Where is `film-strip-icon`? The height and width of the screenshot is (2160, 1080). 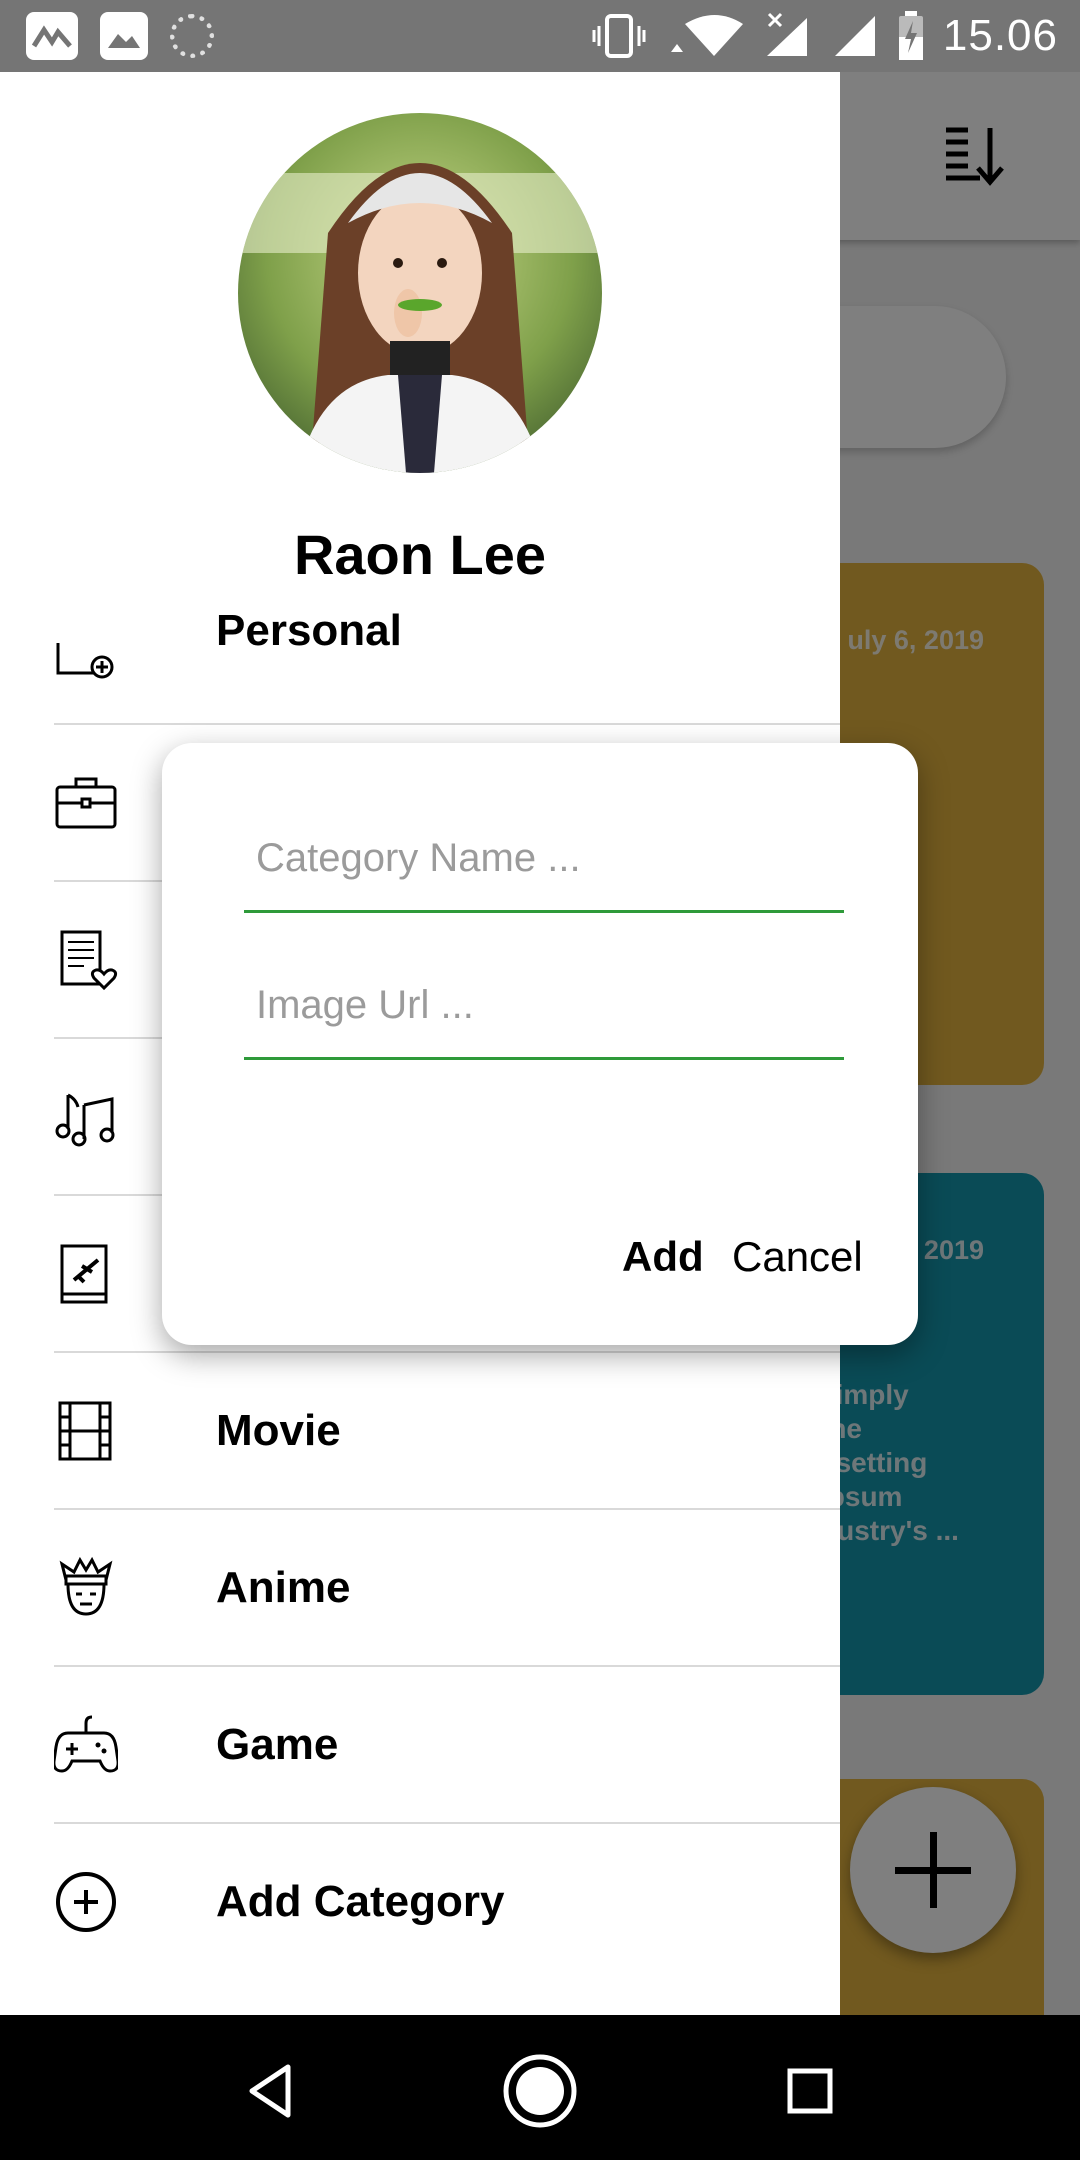 film-strip-icon is located at coordinates (85, 1431).